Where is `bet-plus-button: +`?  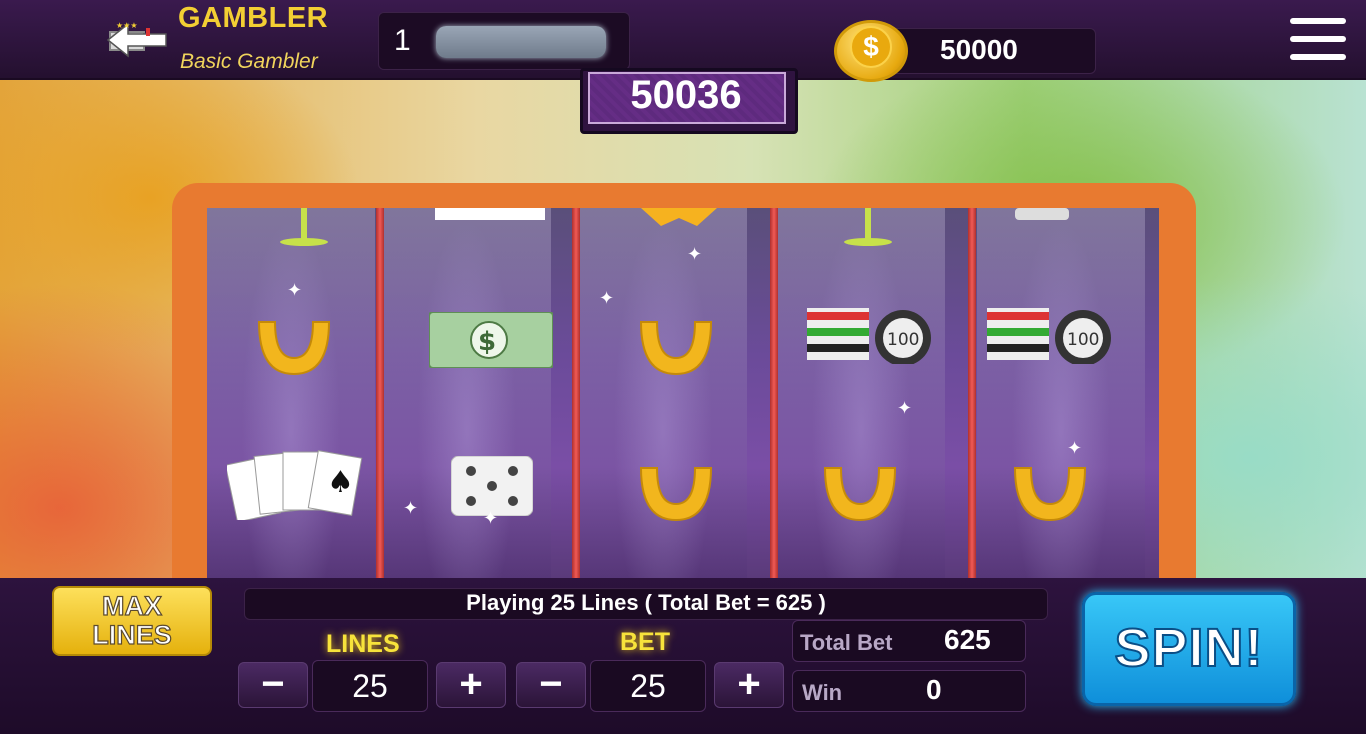 bet-plus-button: + is located at coordinates (749, 685).